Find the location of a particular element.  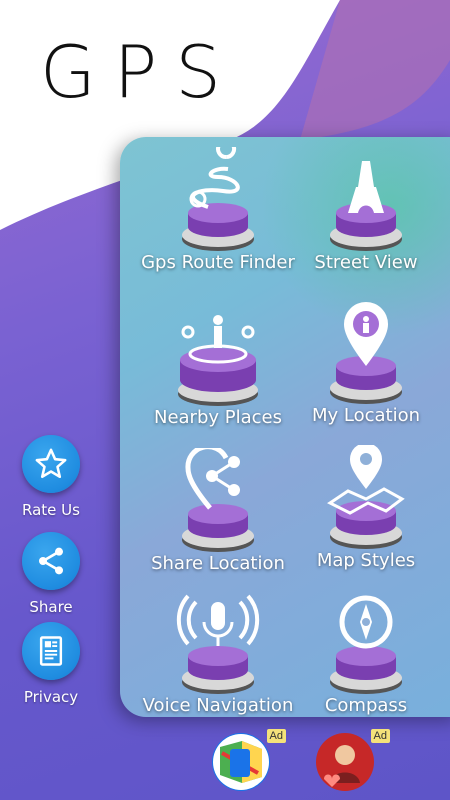

tile-label: Street View is located at coordinates (366, 262).